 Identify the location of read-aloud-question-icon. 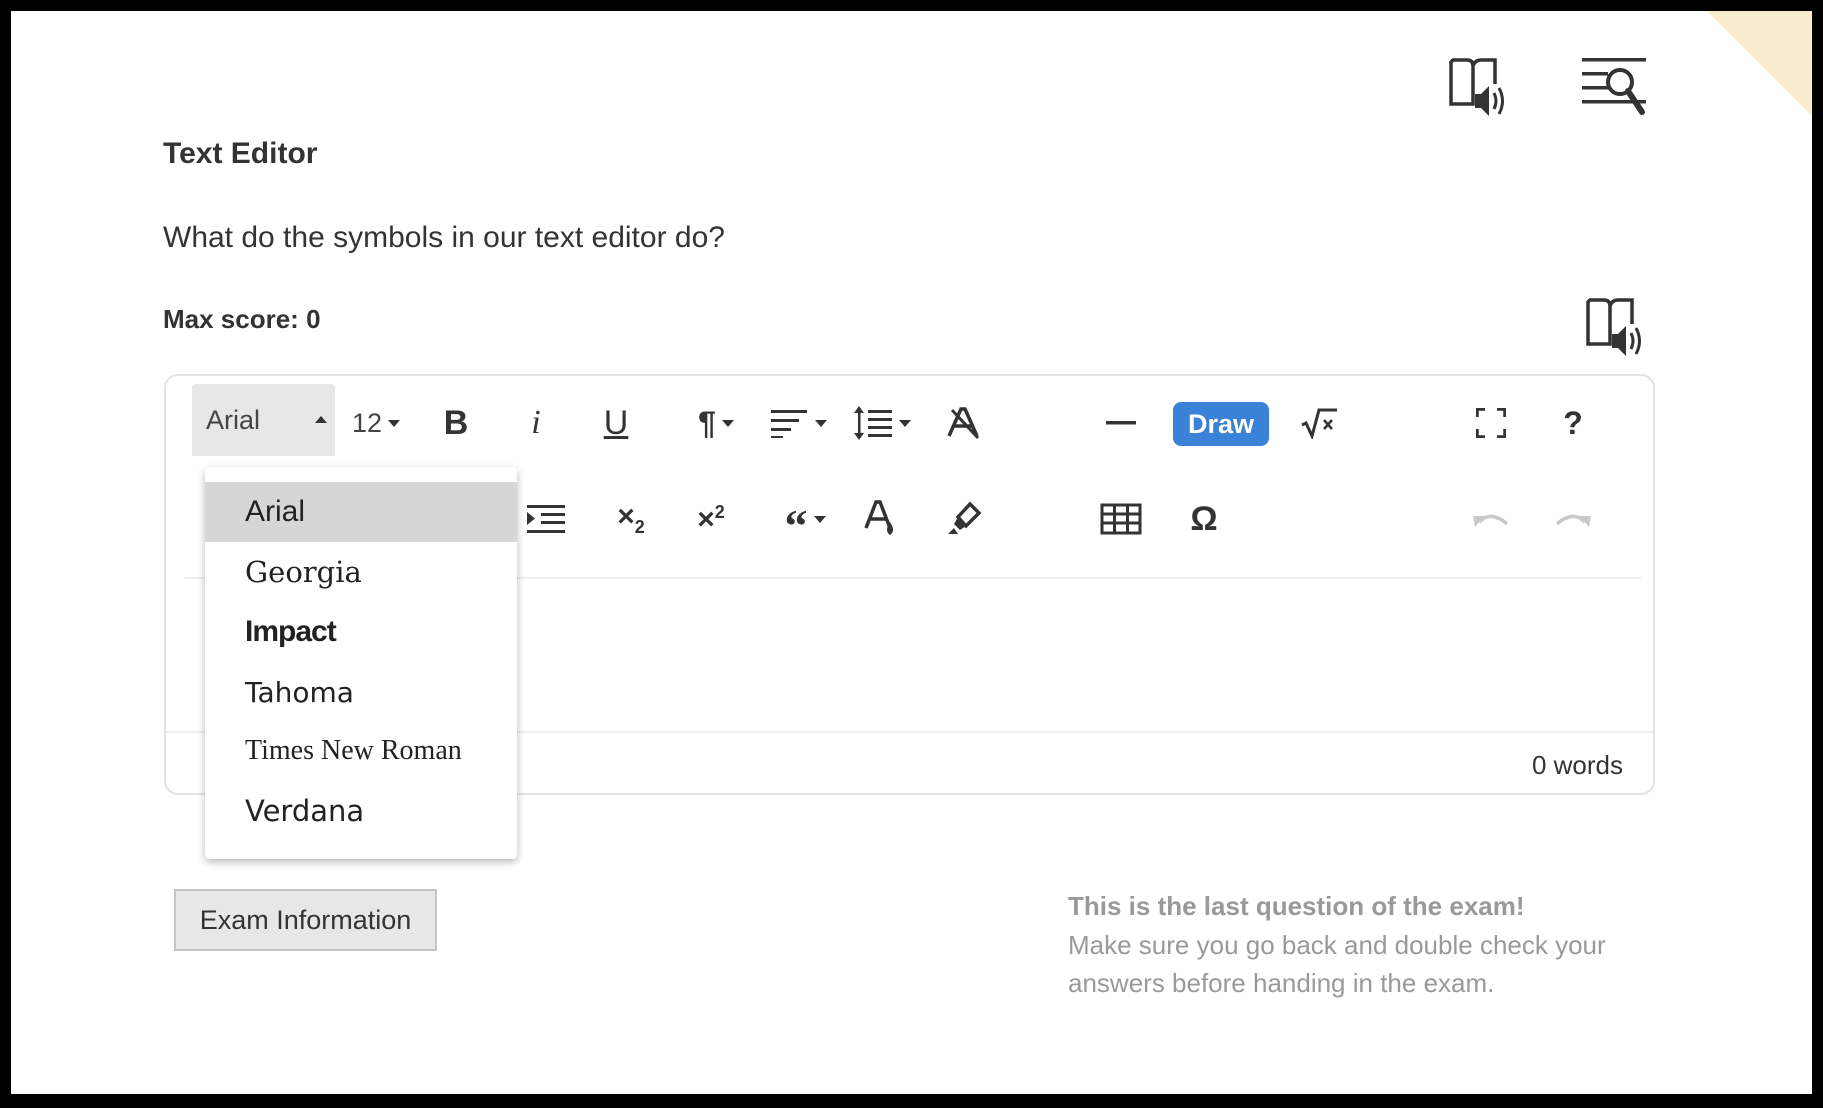
(1615, 327).